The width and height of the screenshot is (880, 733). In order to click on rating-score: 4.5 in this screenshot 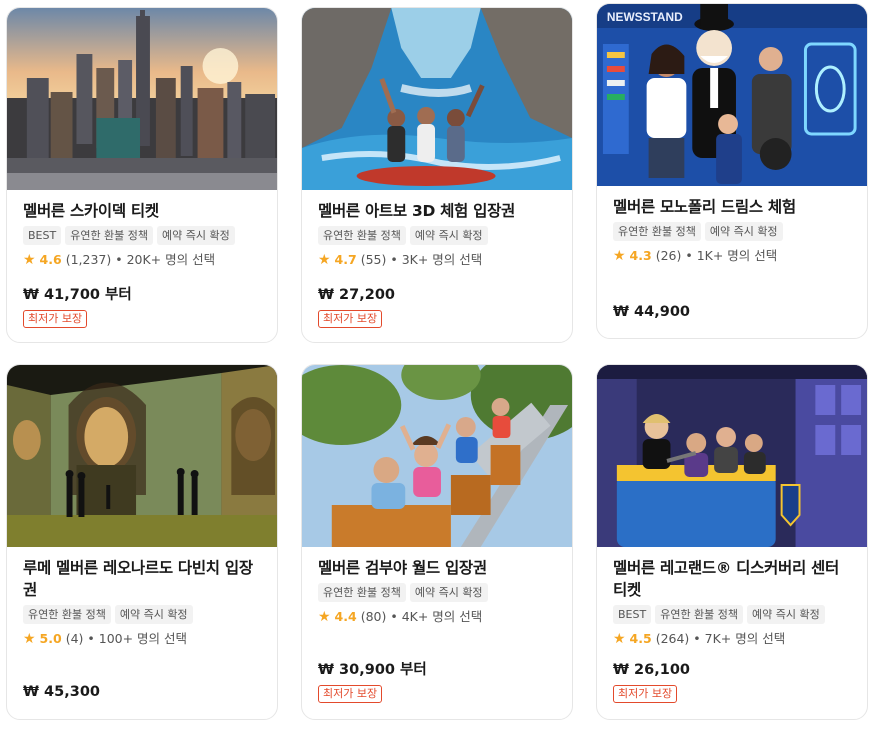, I will do `click(640, 638)`.